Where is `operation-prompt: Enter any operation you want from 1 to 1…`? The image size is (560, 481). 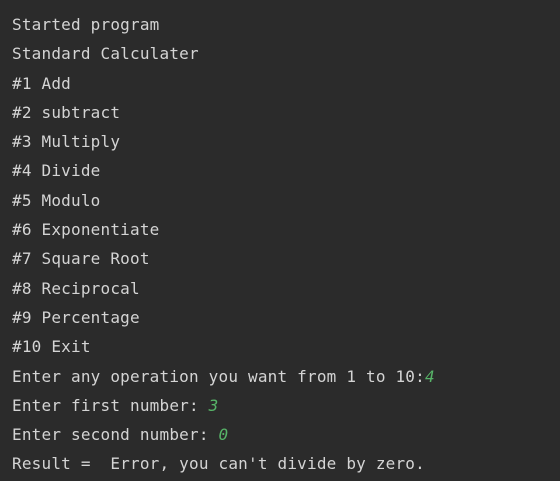 operation-prompt: Enter any operation you want from 1 to 1… is located at coordinates (286, 379).